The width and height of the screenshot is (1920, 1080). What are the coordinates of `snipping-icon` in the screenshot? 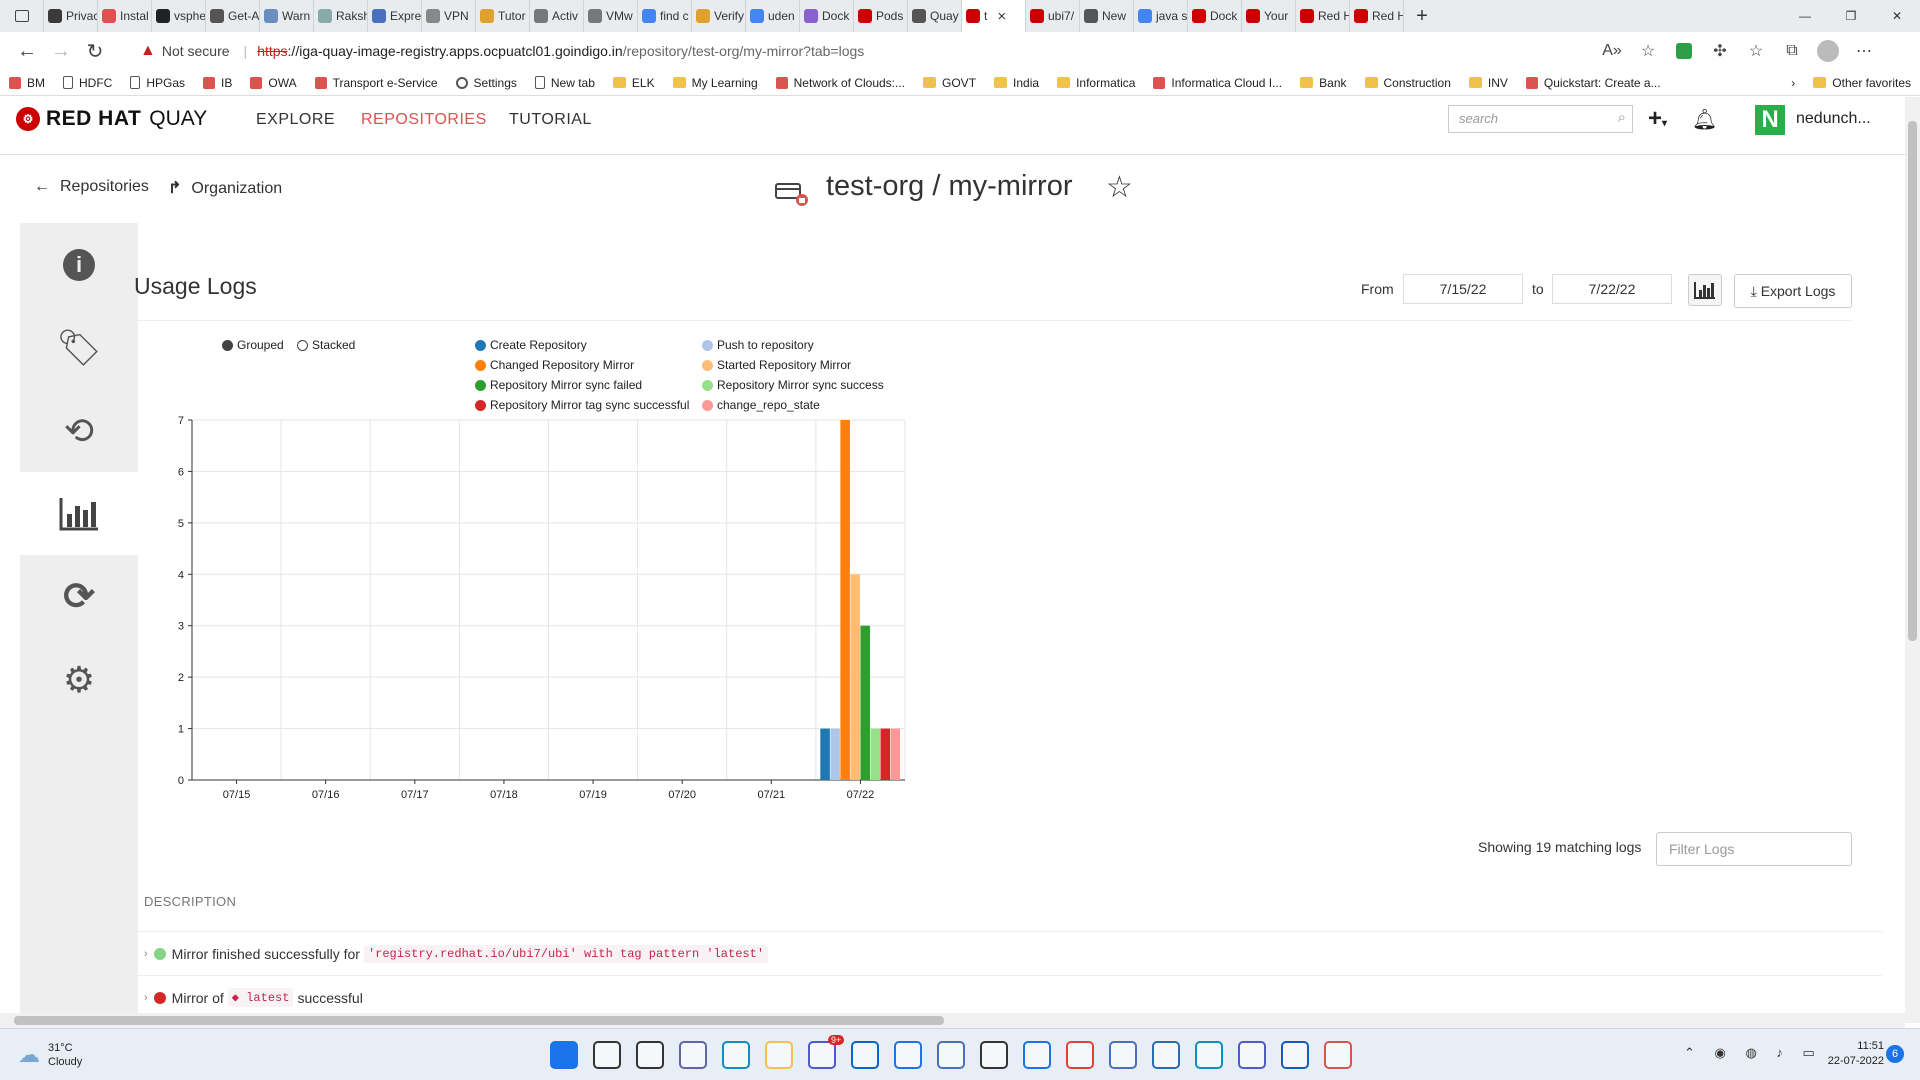 It's located at (1252, 1055).